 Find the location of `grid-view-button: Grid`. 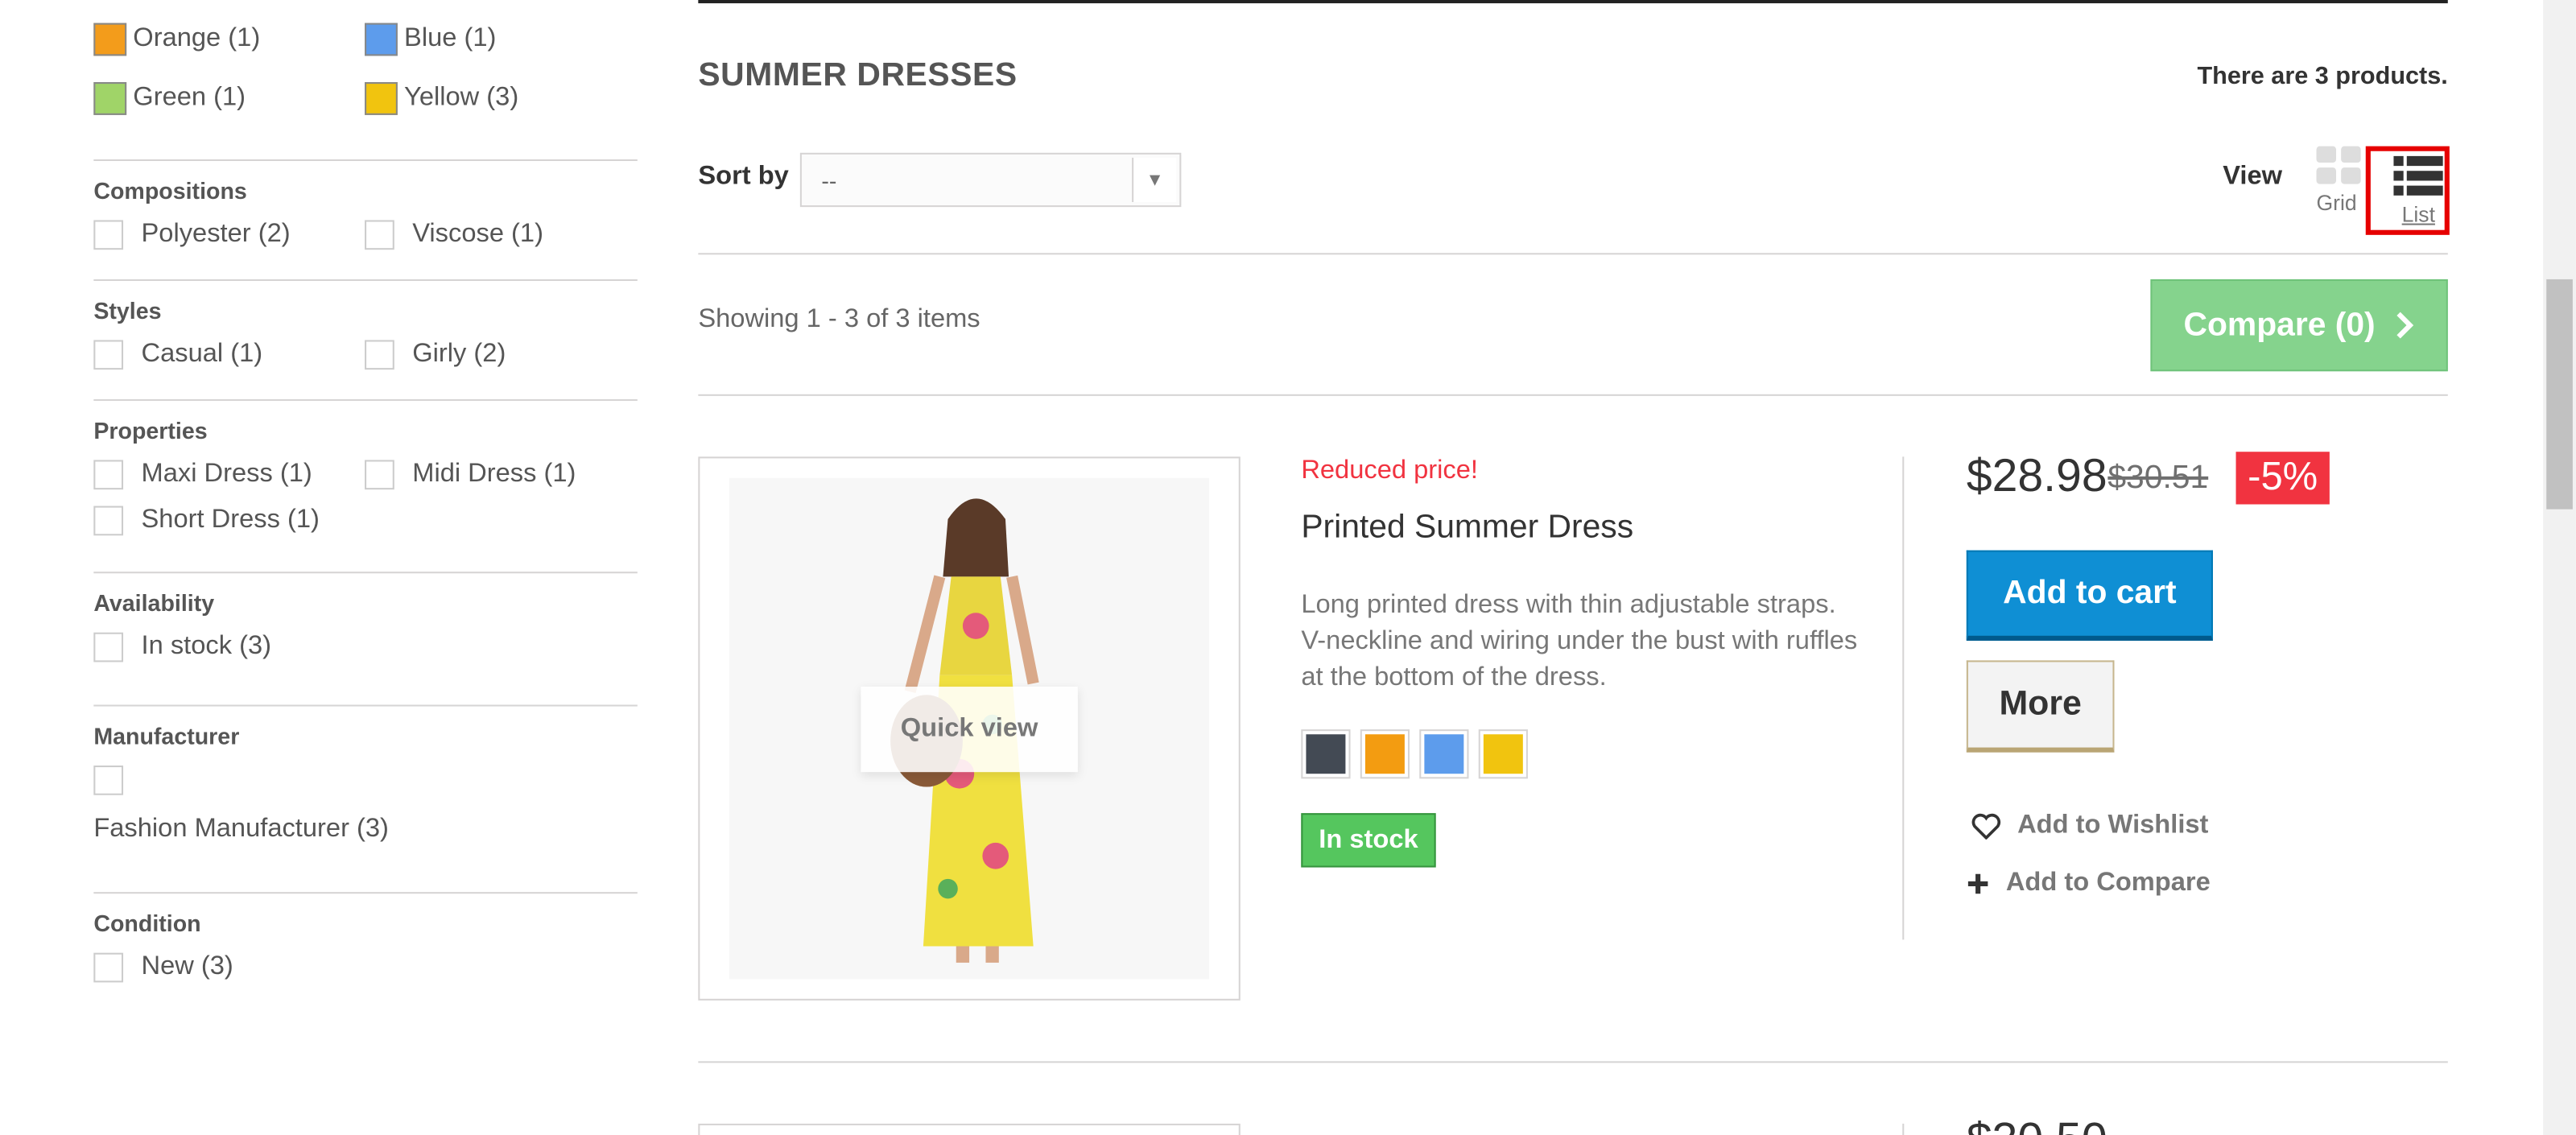

grid-view-button: Grid is located at coordinates (2341, 184).